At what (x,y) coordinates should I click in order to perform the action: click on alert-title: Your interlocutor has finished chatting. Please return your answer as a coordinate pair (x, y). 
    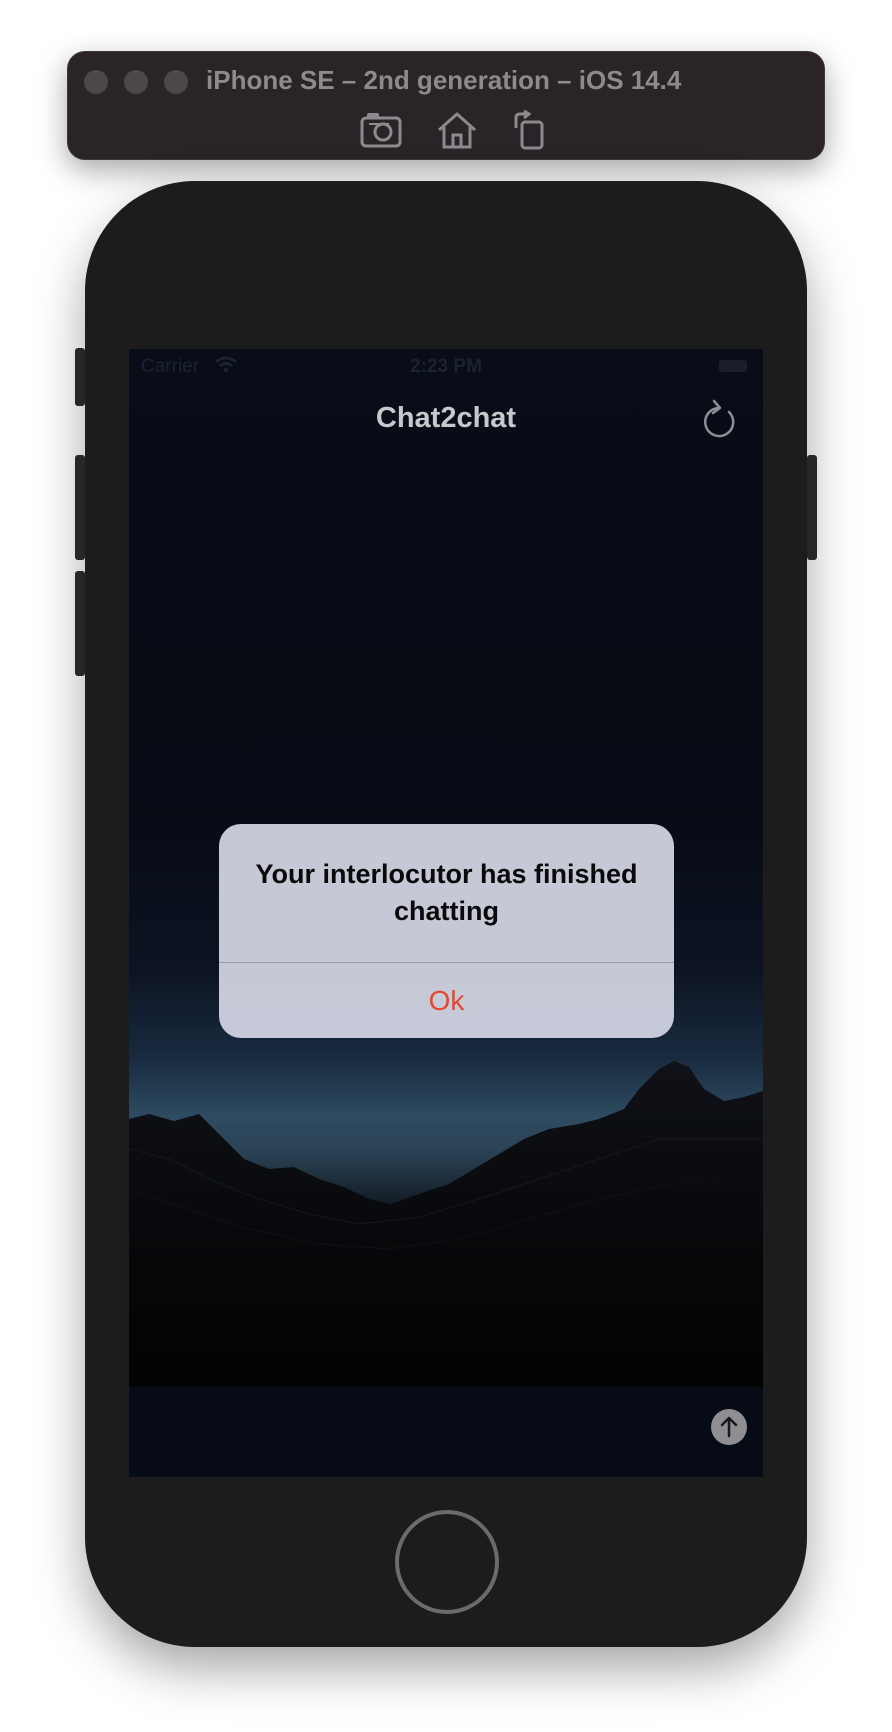
    Looking at the image, I should click on (446, 892).